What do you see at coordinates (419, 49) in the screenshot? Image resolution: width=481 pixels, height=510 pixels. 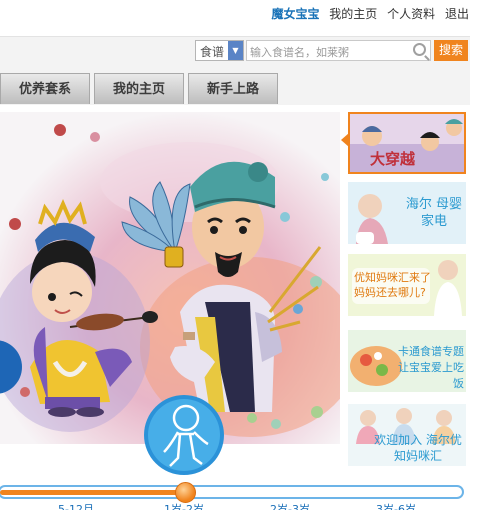 I see `search-icon` at bounding box center [419, 49].